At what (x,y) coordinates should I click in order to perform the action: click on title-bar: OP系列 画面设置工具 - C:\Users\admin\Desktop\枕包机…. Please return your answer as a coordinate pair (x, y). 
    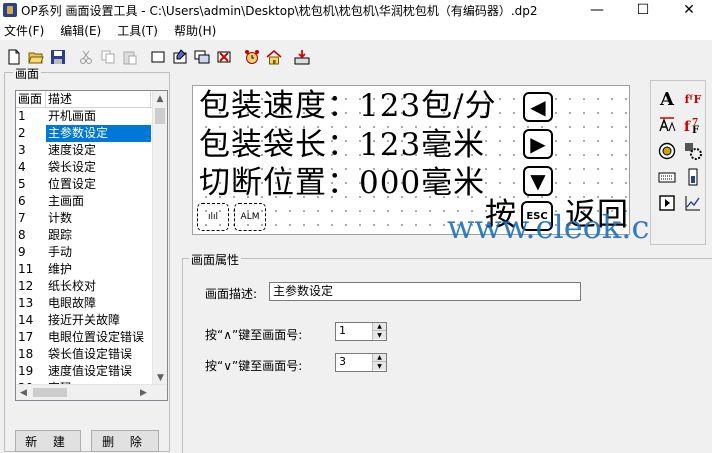
    Looking at the image, I should click on (356, 10).